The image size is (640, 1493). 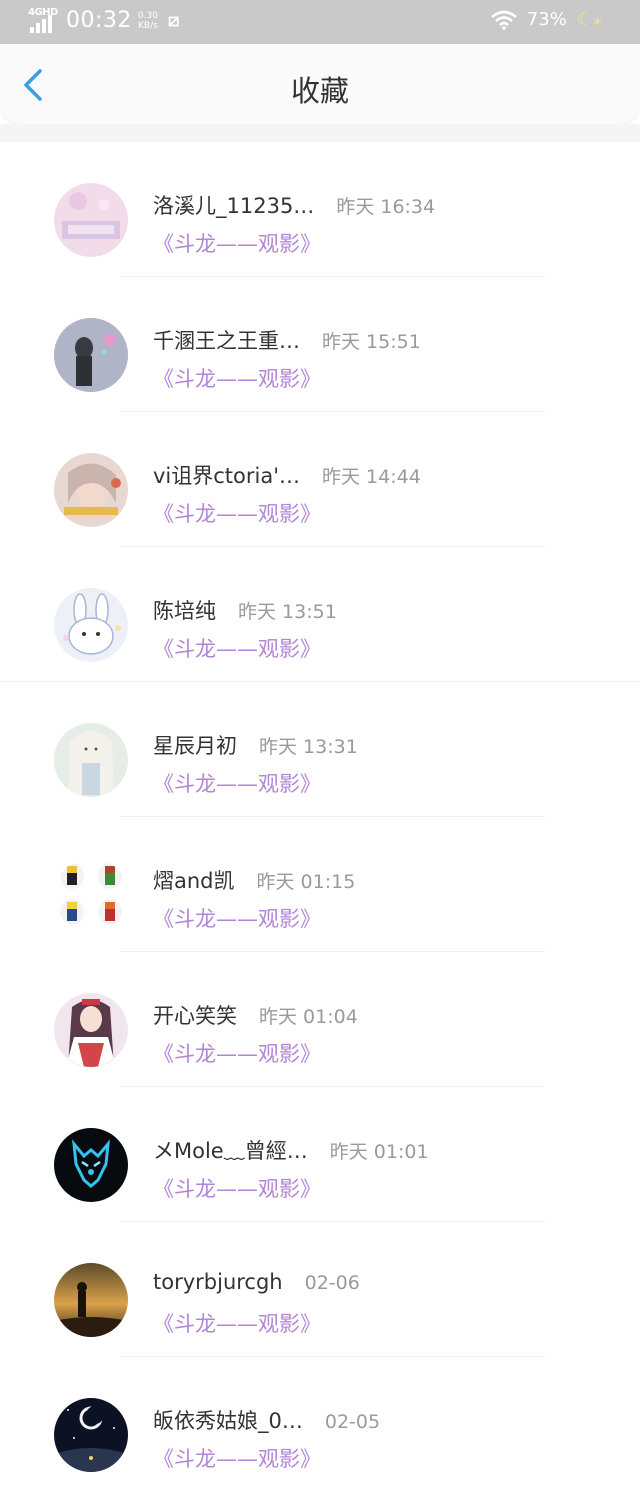 I want to click on user-name: 星辰月初, so click(x=195, y=746).